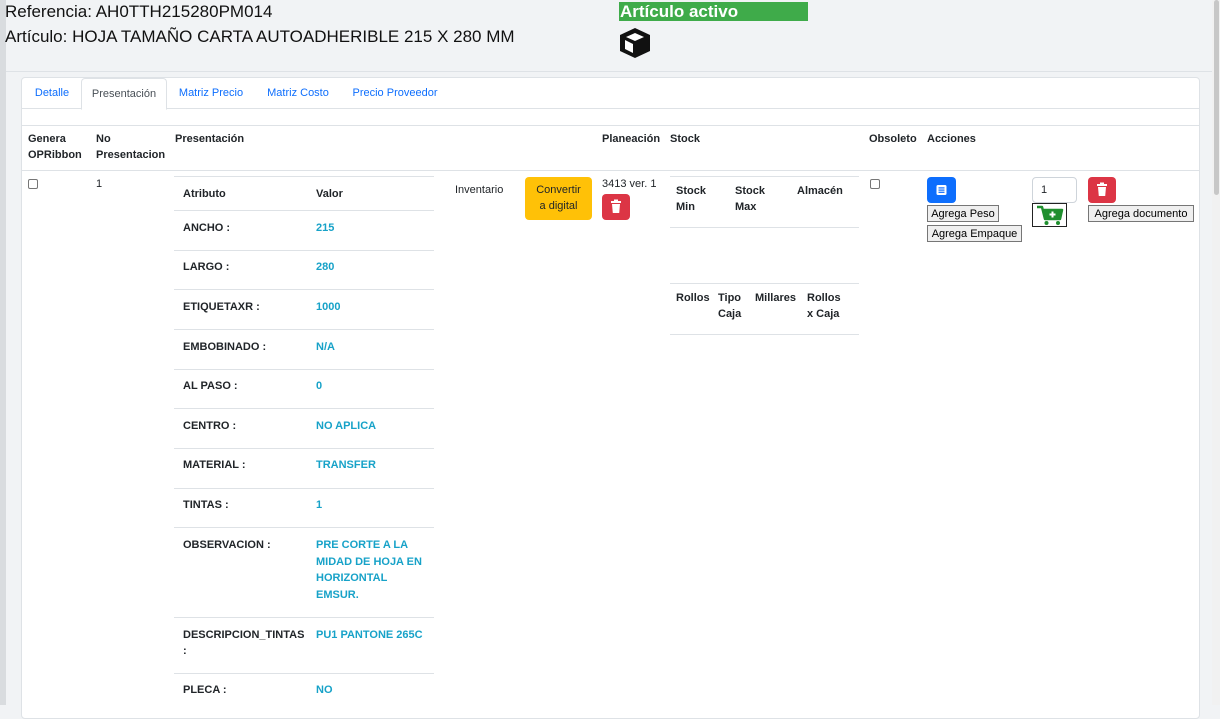  Describe the element at coordinates (730, 298) in the screenshot. I see `tipo-caja-line1: Tipo` at that location.